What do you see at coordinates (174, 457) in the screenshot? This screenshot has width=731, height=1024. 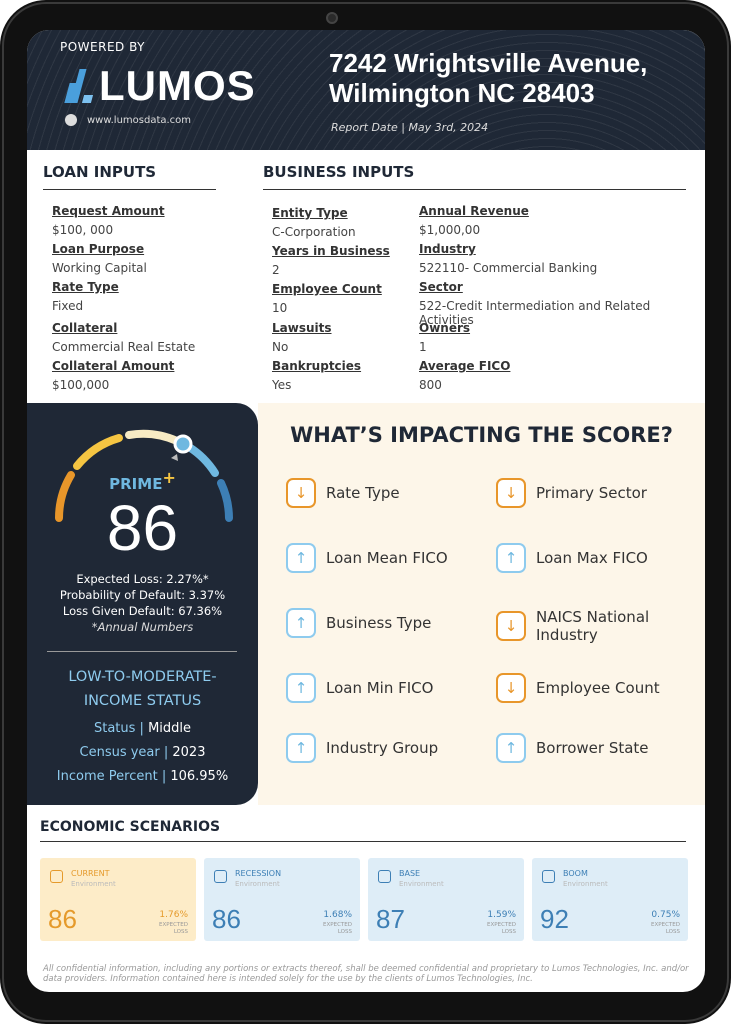 I see `gauge-pointer` at bounding box center [174, 457].